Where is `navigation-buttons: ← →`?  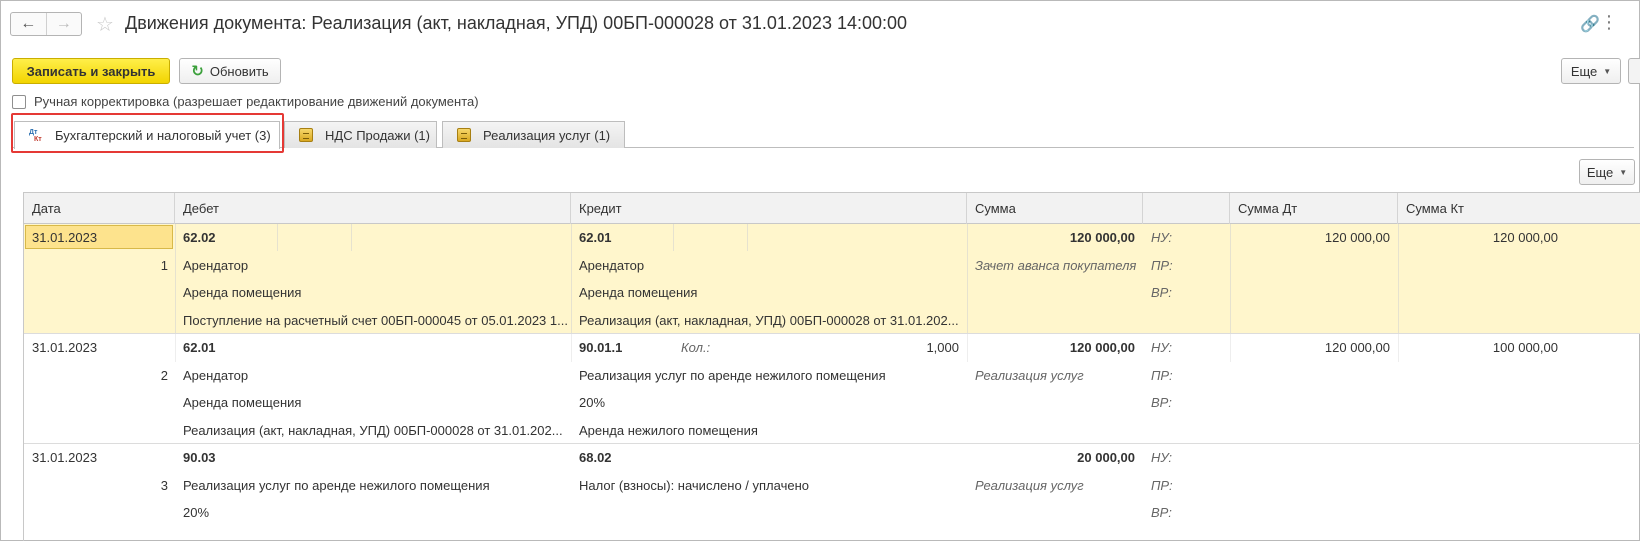
navigation-buttons: ← → is located at coordinates (46, 24).